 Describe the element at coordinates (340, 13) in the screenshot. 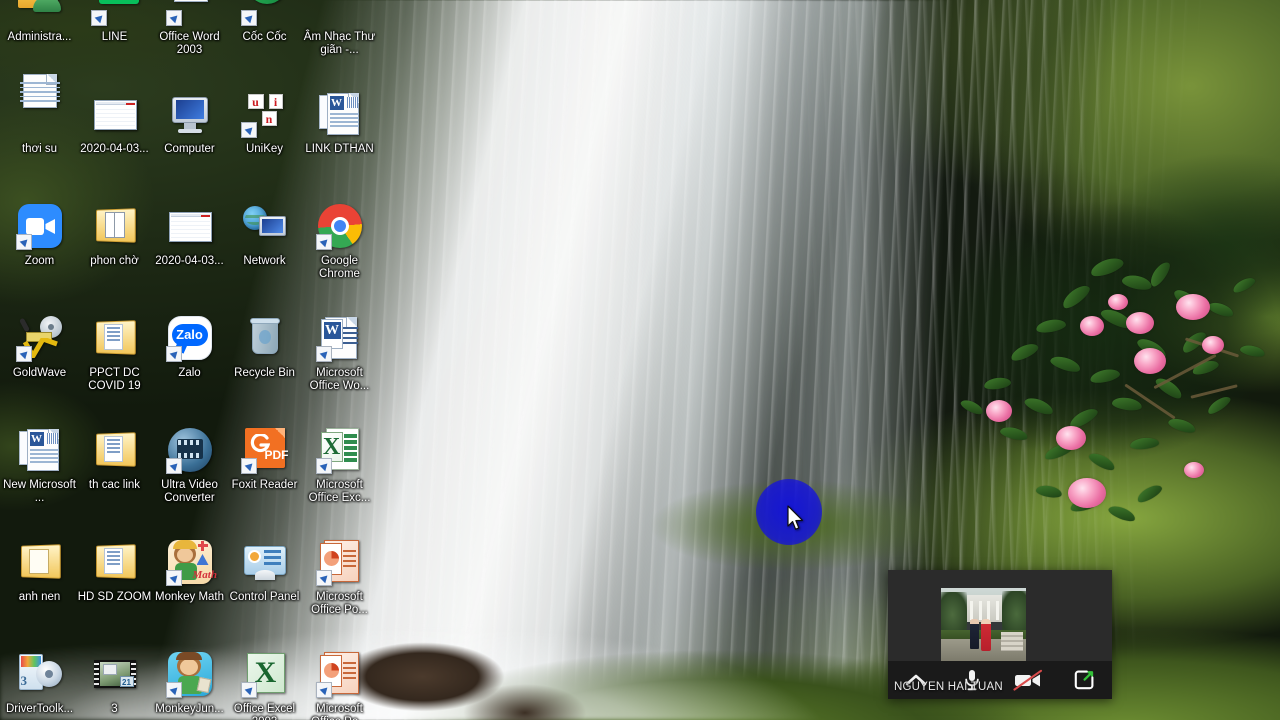

I see `mp3-file-icon: MP3` at that location.